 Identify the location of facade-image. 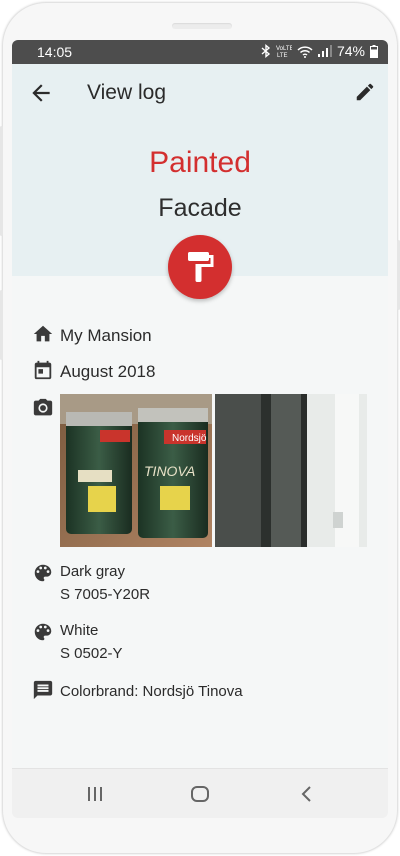
(291, 470).